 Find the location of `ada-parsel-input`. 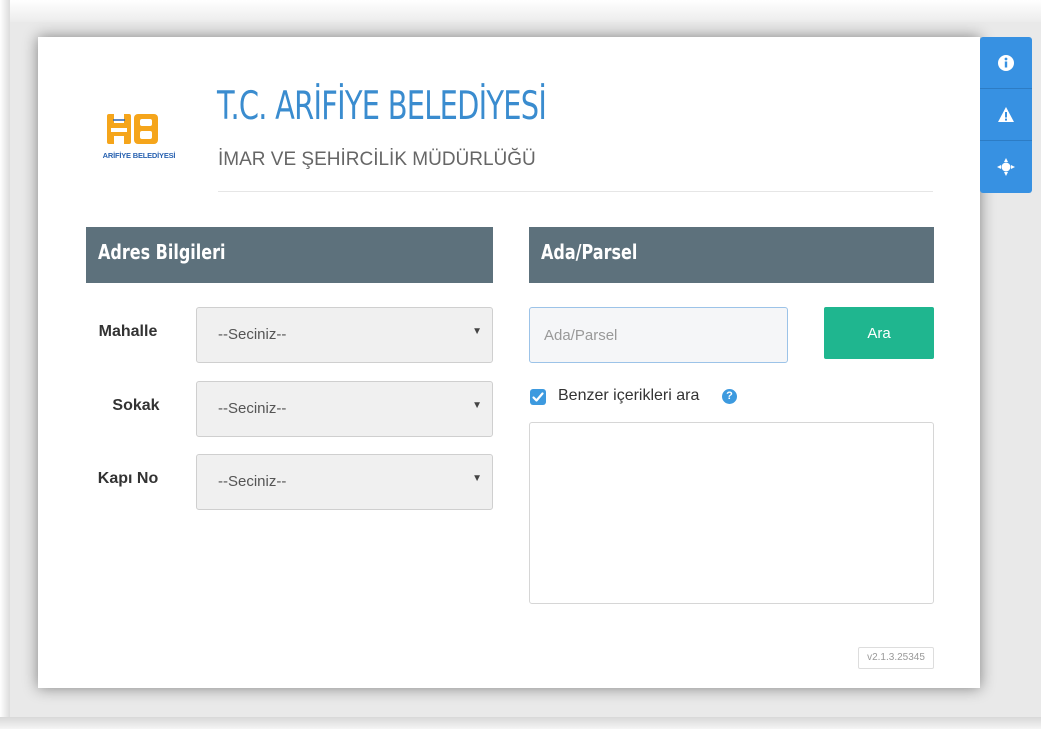

ada-parsel-input is located at coordinates (658, 335).